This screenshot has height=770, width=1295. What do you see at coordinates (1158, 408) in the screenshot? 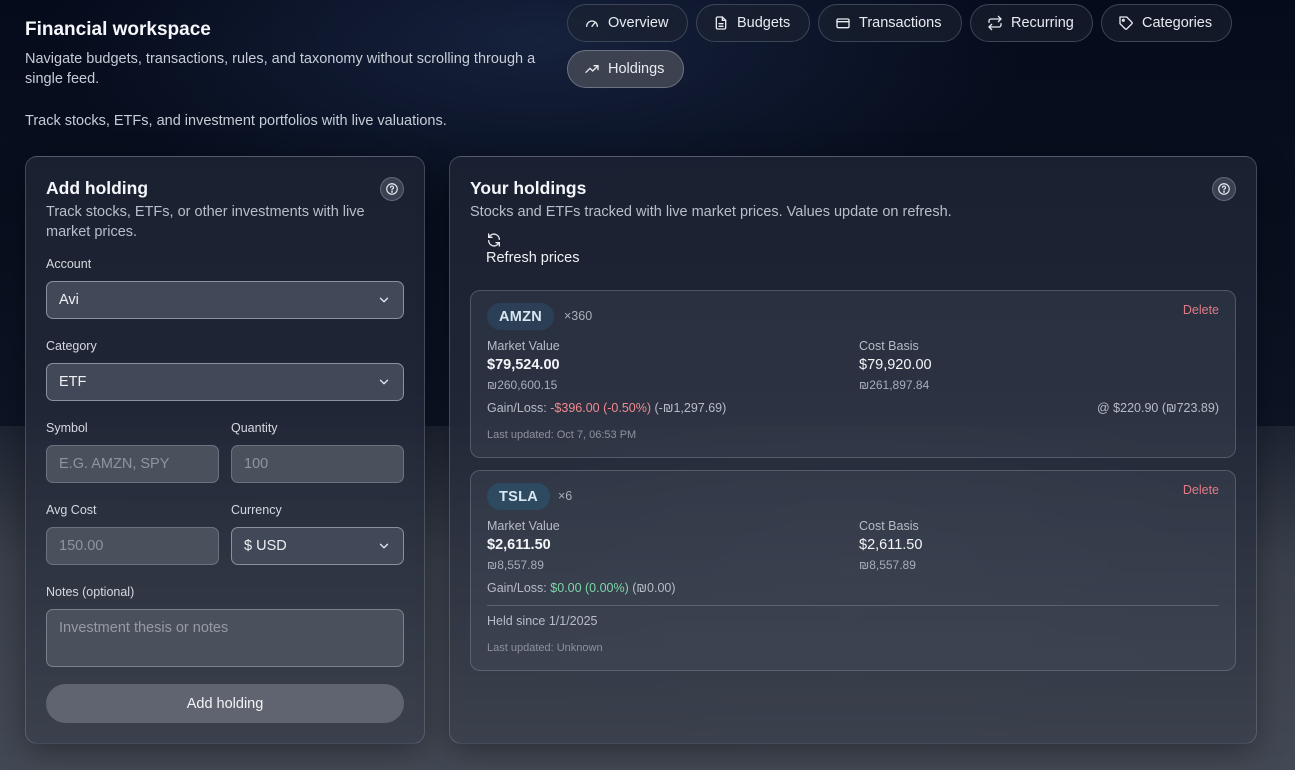
I see `average-price: @ $220.90 (₪723.89)` at bounding box center [1158, 408].